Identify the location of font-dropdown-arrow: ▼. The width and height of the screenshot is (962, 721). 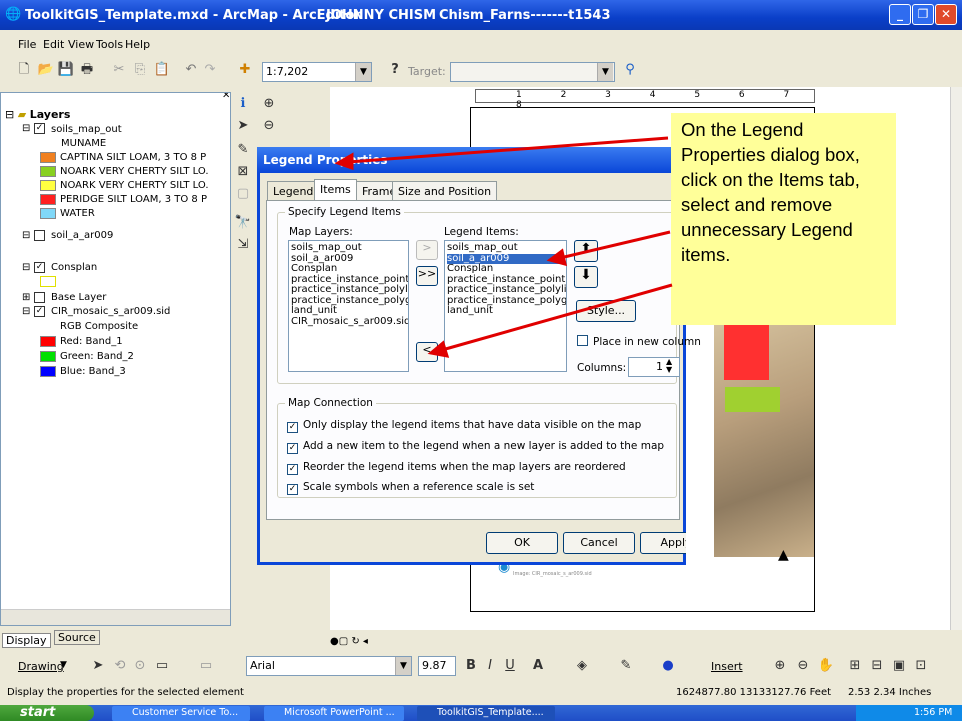
(403, 666).